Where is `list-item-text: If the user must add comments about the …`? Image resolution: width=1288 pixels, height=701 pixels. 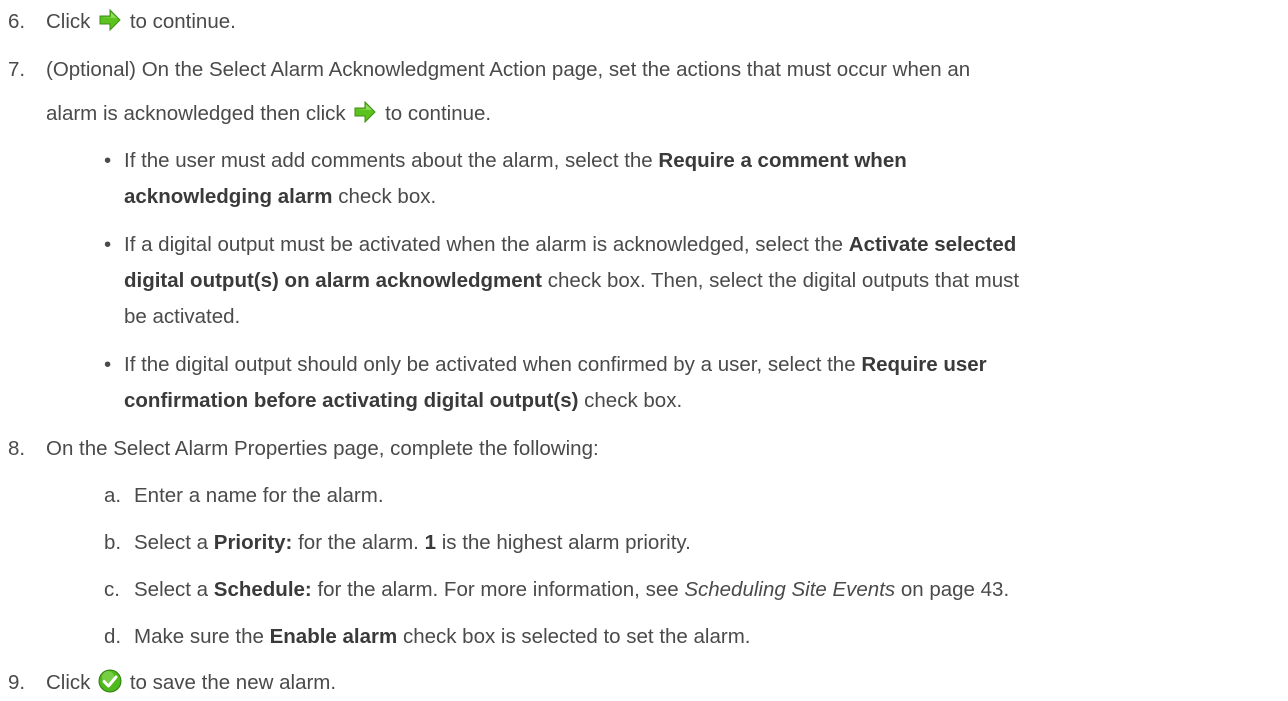 list-item-text: If the user must add comments about the … is located at coordinates (515, 160).